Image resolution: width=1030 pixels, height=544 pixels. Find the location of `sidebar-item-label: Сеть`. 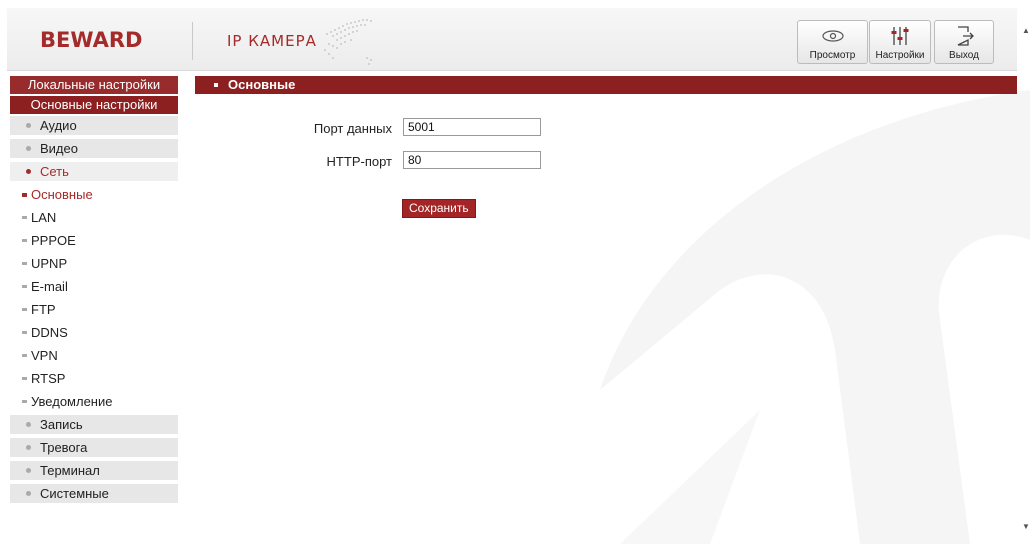

sidebar-item-label: Сеть is located at coordinates (54, 171).